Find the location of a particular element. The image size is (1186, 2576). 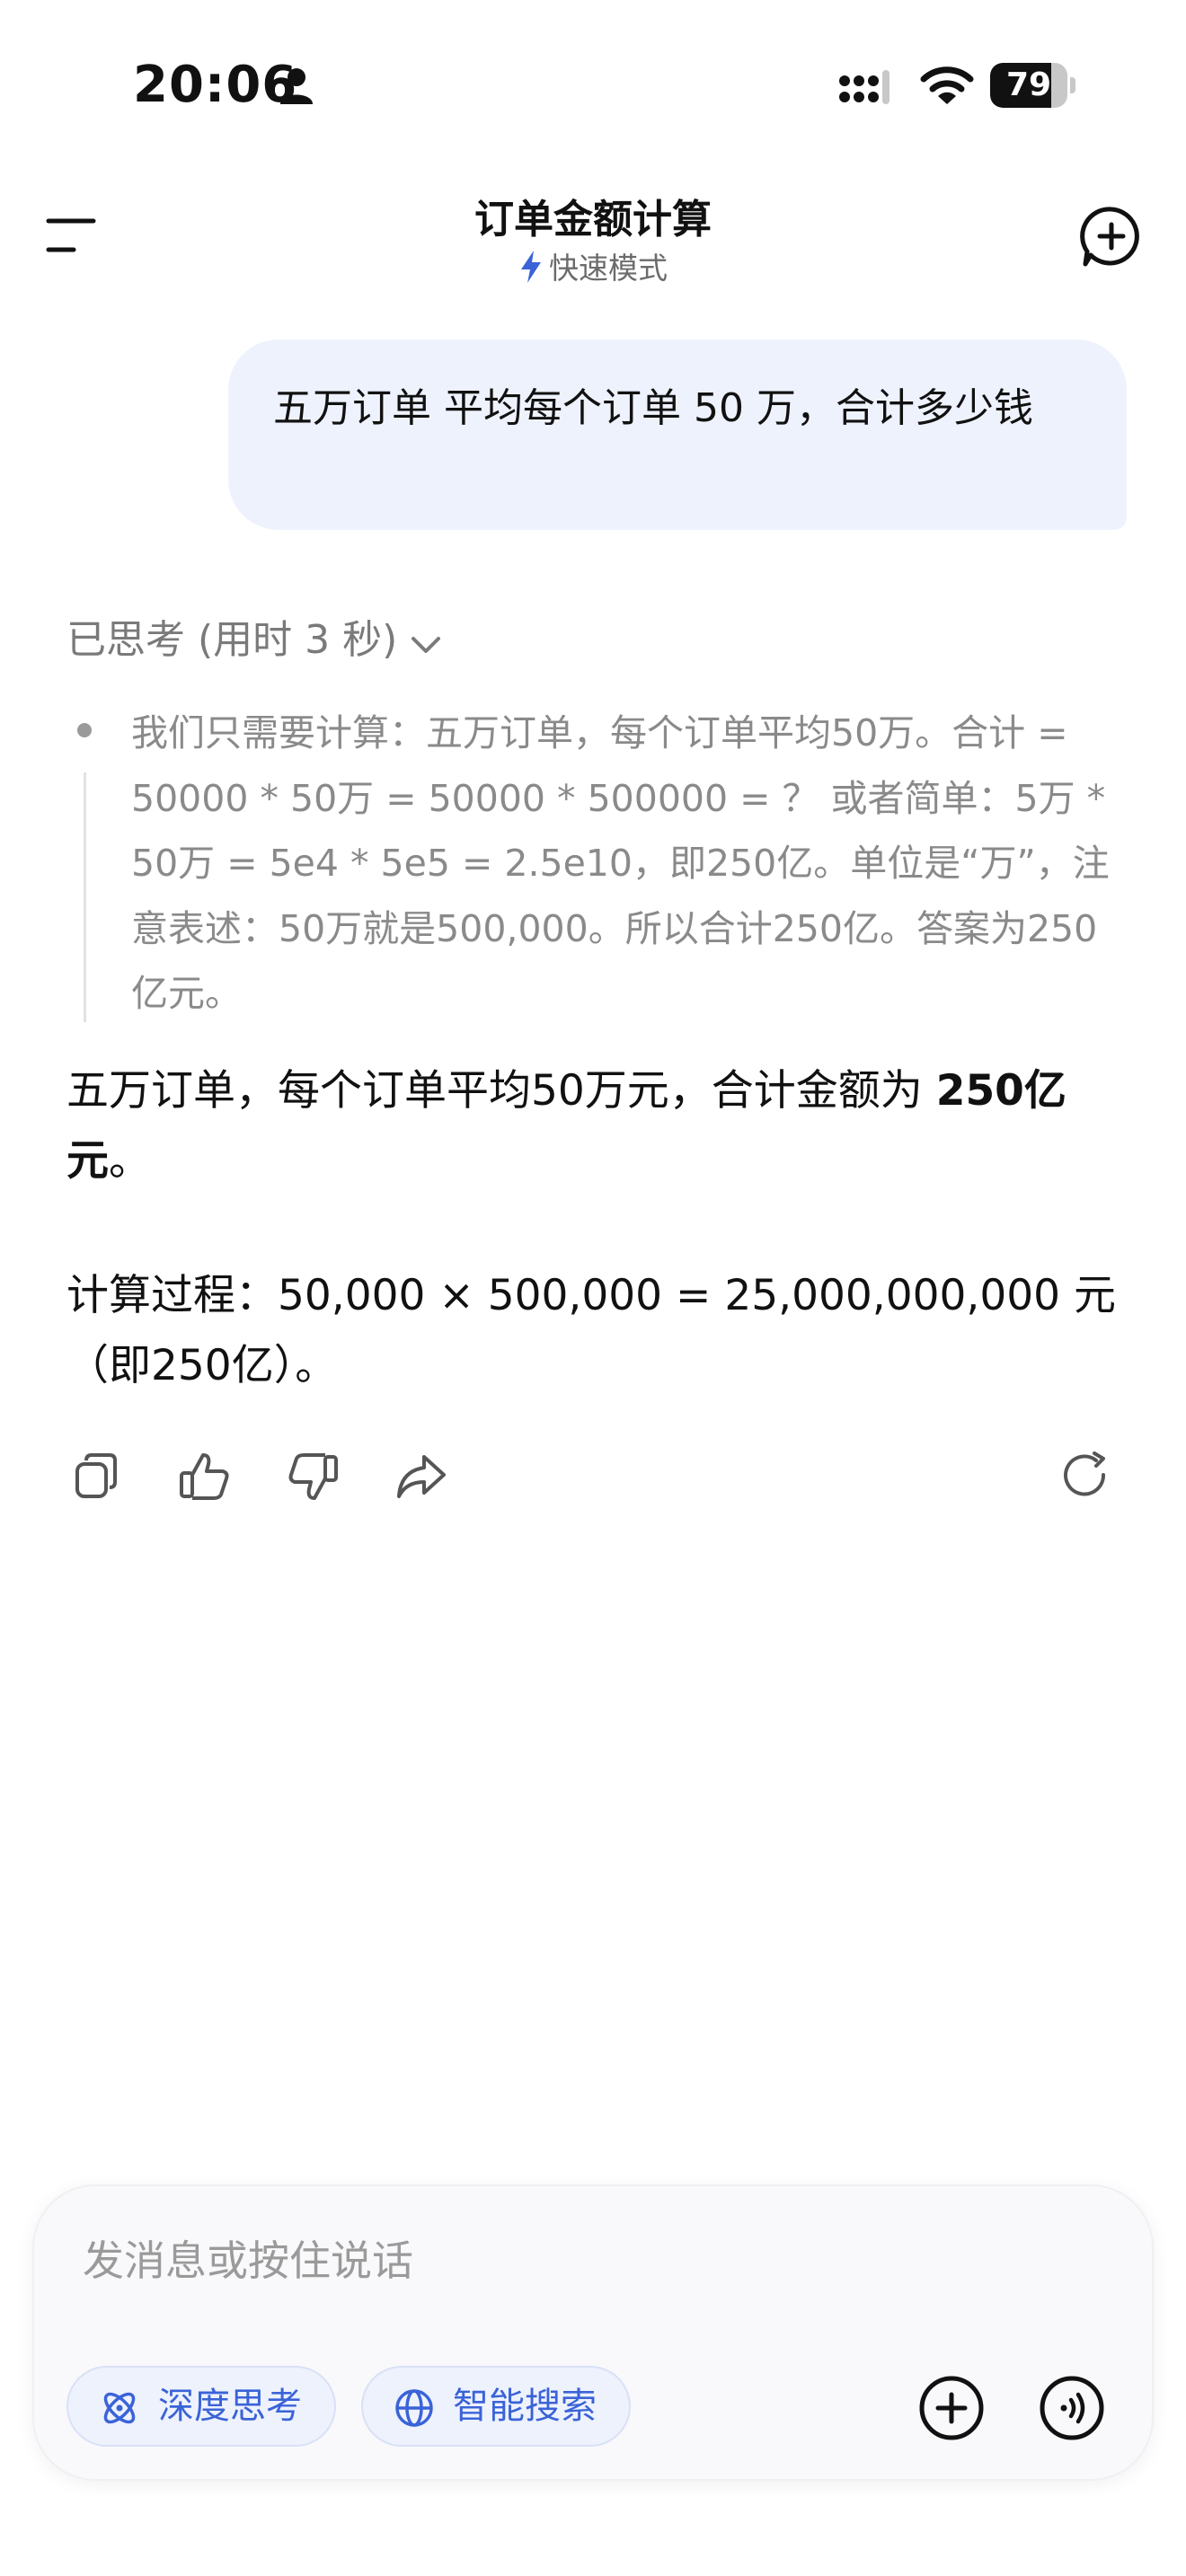

deep-think-button: 深度思考 is located at coordinates (201, 2406).